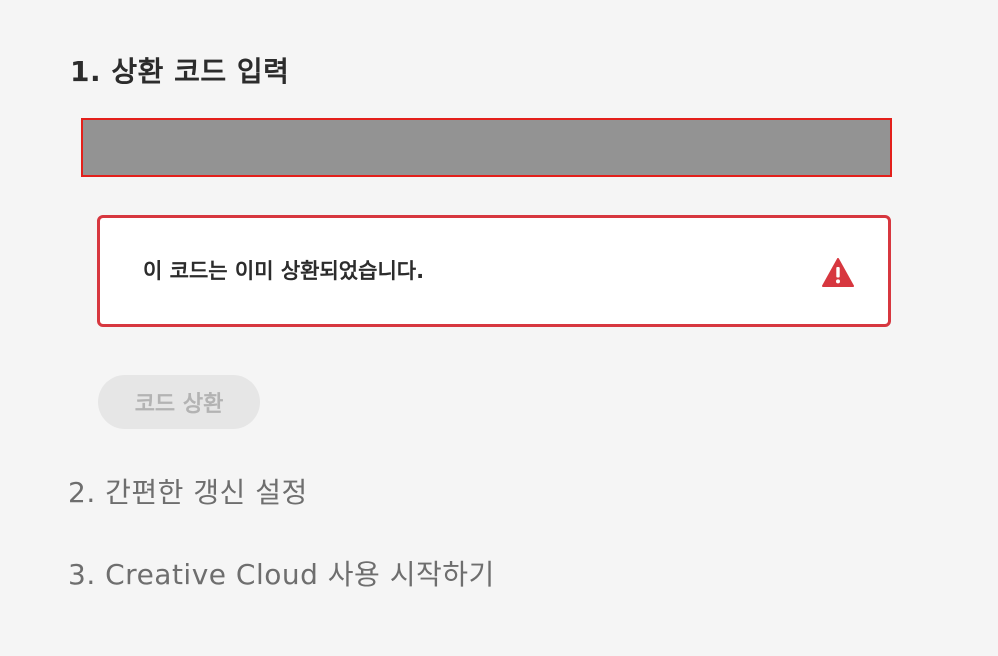 The height and width of the screenshot is (656, 998). What do you see at coordinates (188, 492) in the screenshot?
I see `step-2-title: 2. 간편한 갱신 설정` at bounding box center [188, 492].